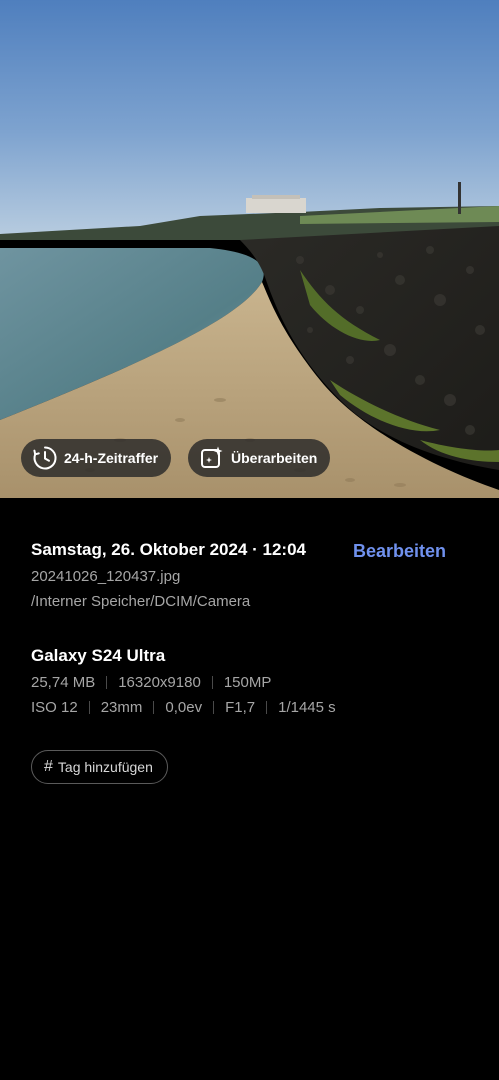 The height and width of the screenshot is (1080, 499). Describe the element at coordinates (105, 767) in the screenshot. I see `add-tag-label: Tag hinzufügen` at that location.